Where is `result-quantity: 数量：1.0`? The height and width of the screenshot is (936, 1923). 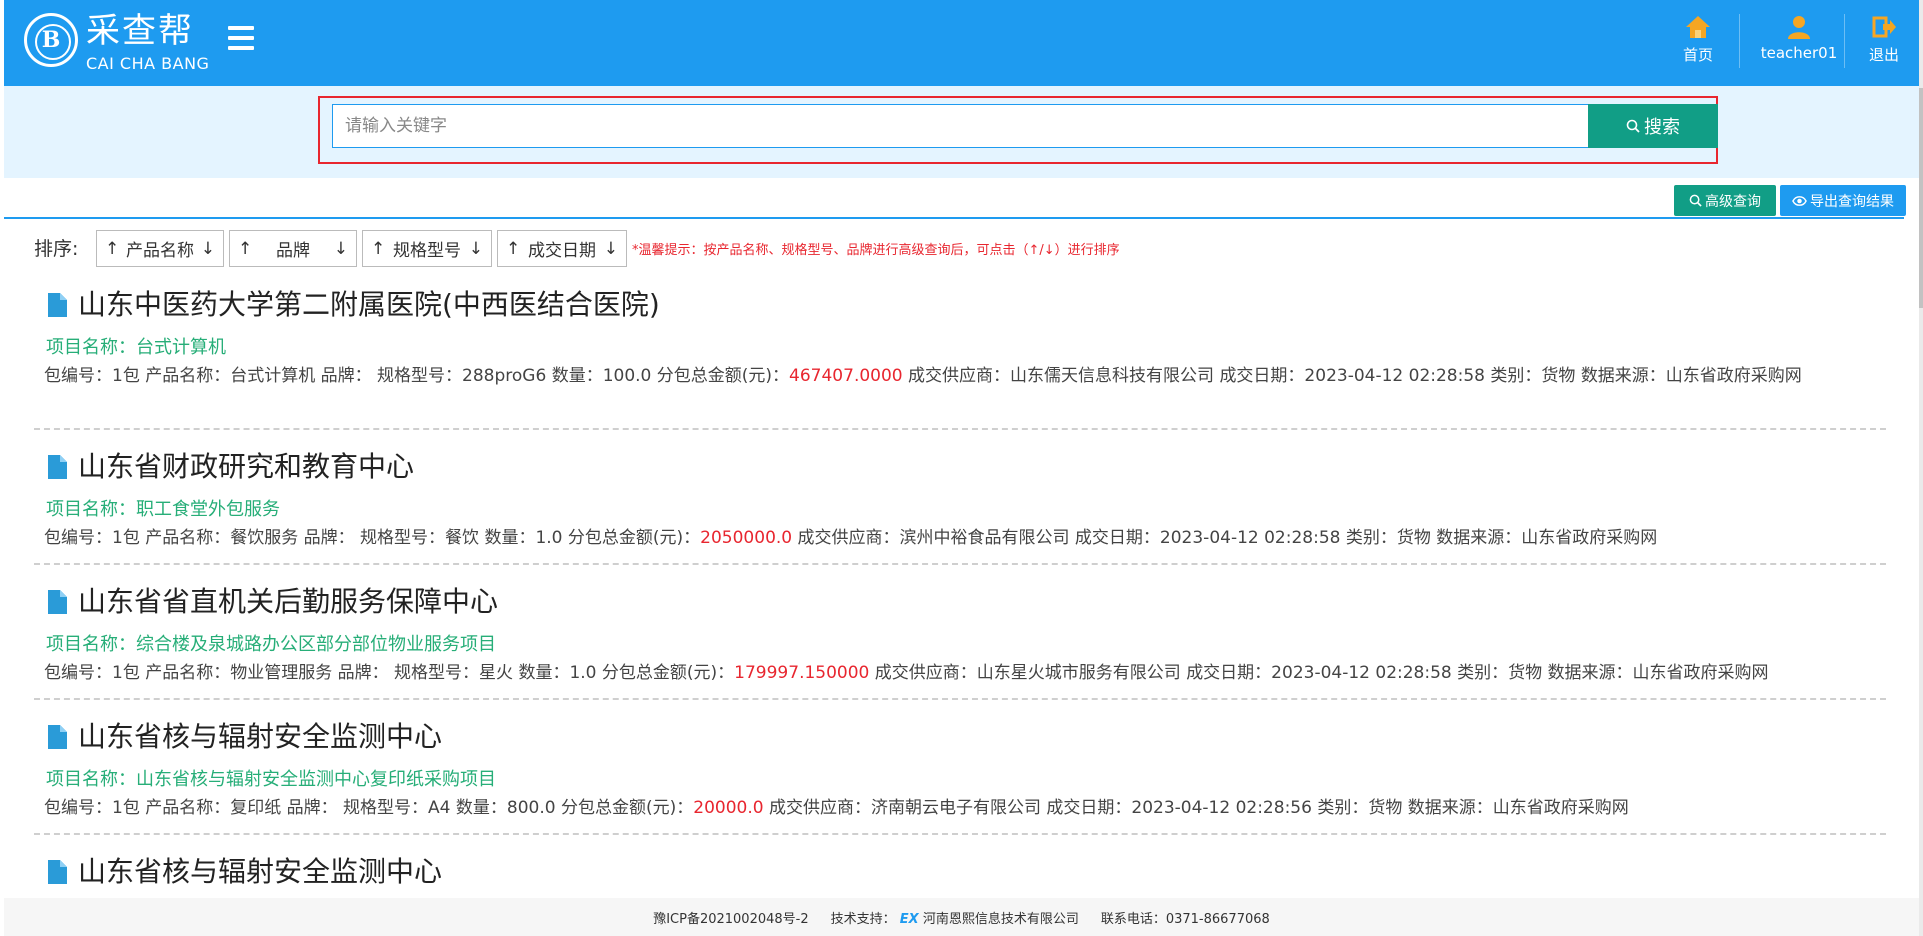 result-quantity: 数量：1.0 is located at coordinates (523, 538).